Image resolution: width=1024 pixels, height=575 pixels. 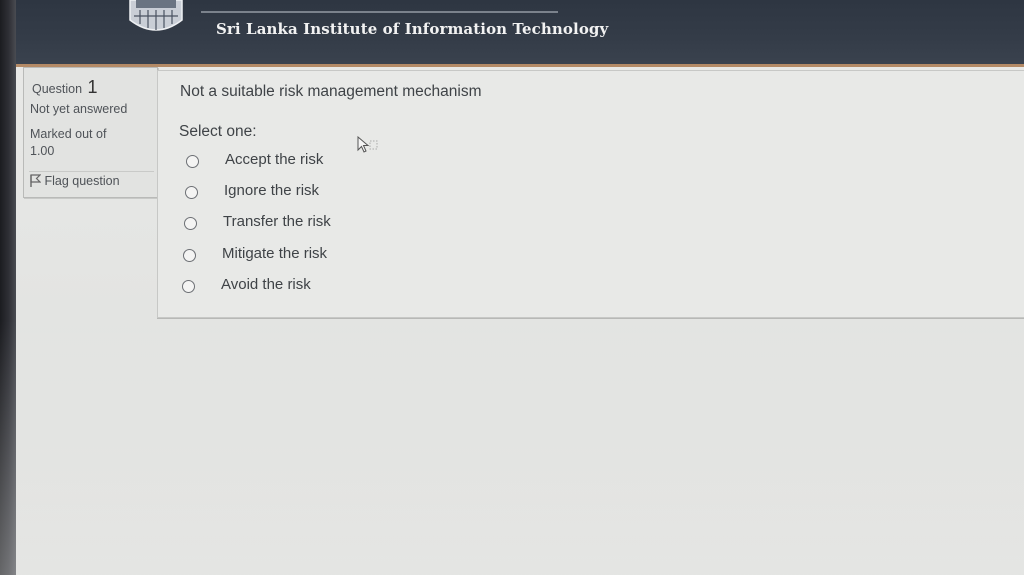 I want to click on question-number: 1, so click(x=92, y=87).